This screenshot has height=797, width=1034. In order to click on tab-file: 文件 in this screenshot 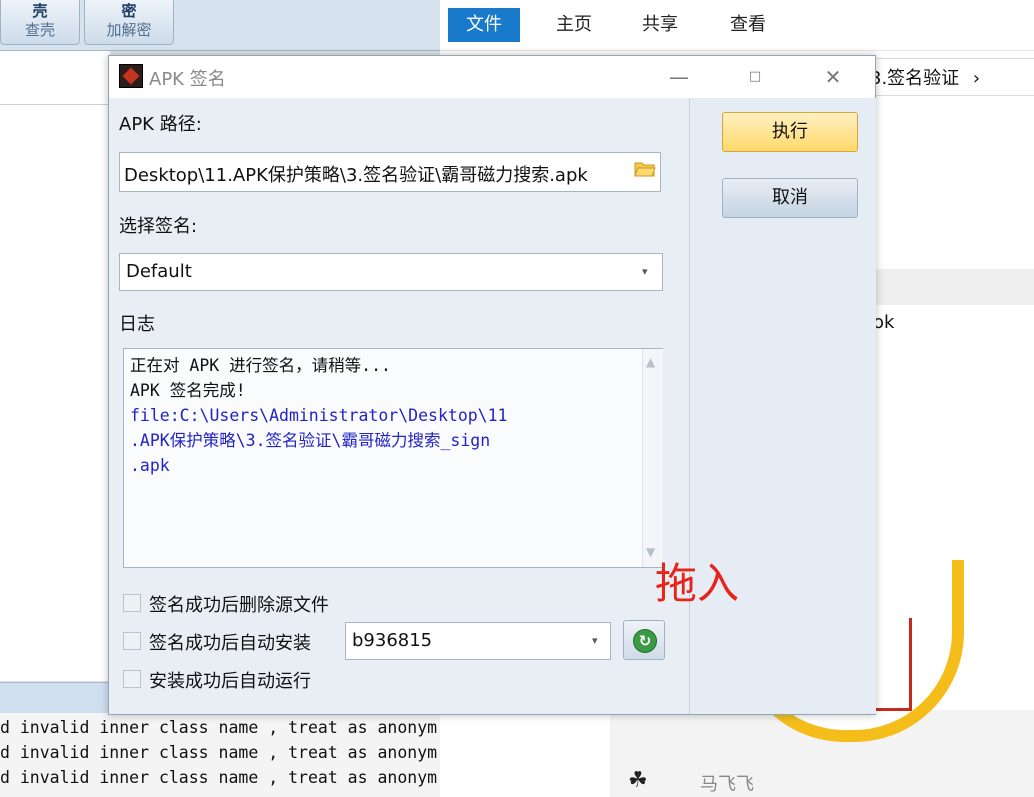, I will do `click(484, 25)`.